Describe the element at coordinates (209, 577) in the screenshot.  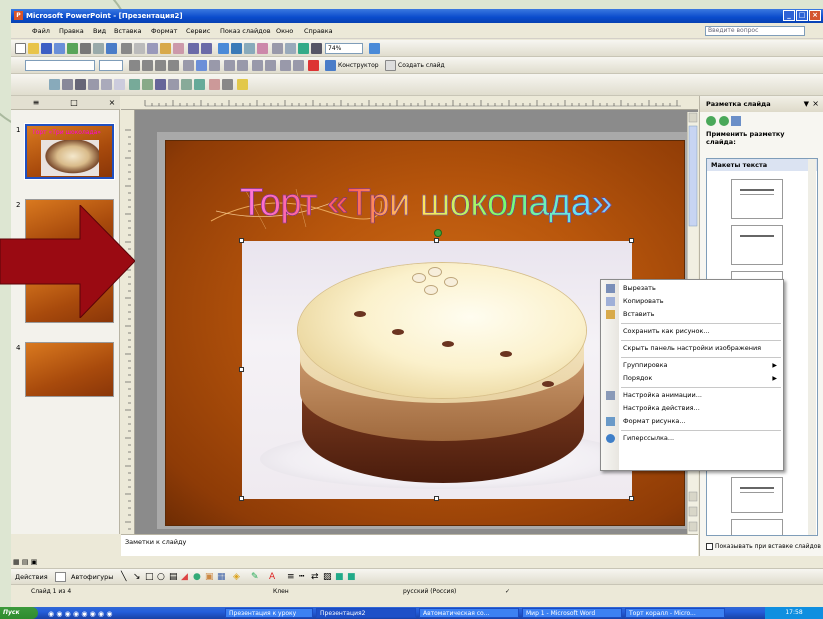
I see `clipart-icon: ▣` at that location.